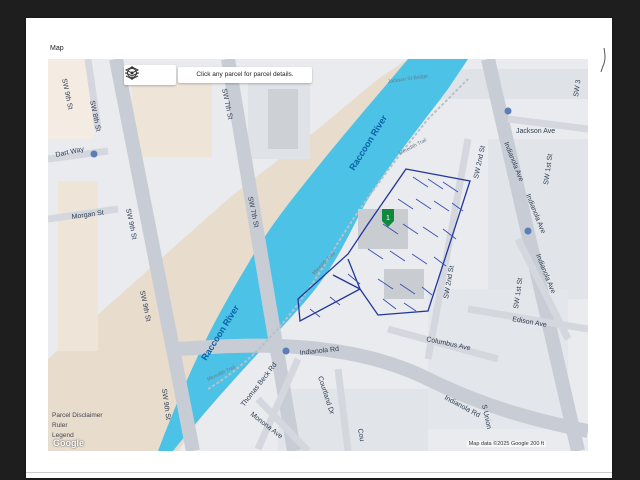  I want to click on google-logo: Google, so click(68, 443).